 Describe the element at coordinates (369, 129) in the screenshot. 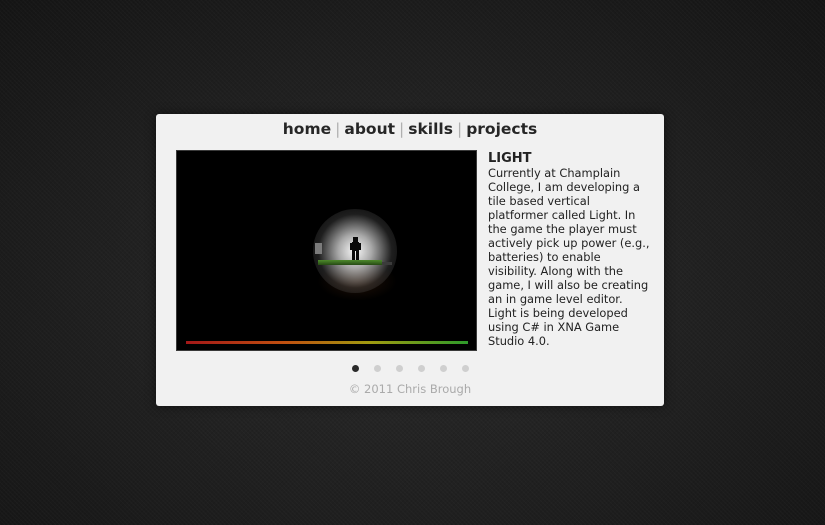

I see `nav-about-link: about` at that location.